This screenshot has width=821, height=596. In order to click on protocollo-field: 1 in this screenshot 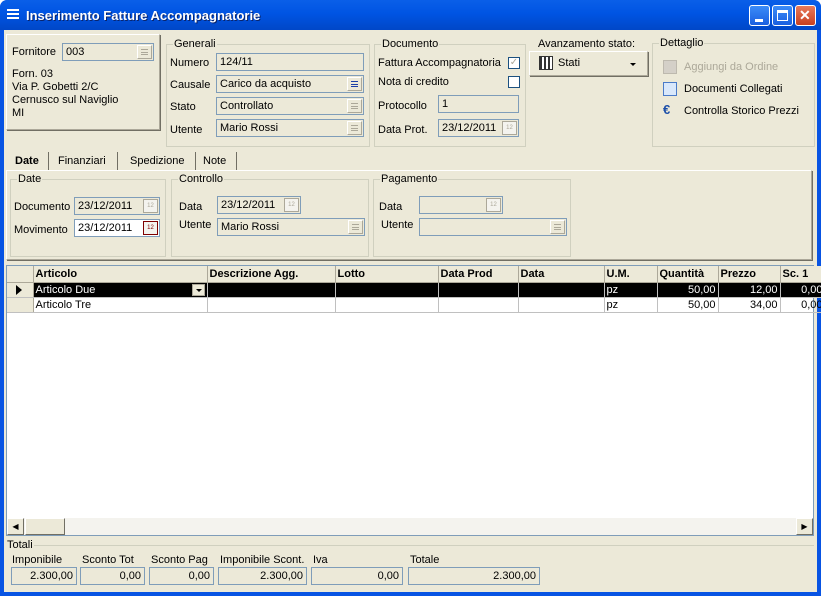, I will do `click(478, 104)`.